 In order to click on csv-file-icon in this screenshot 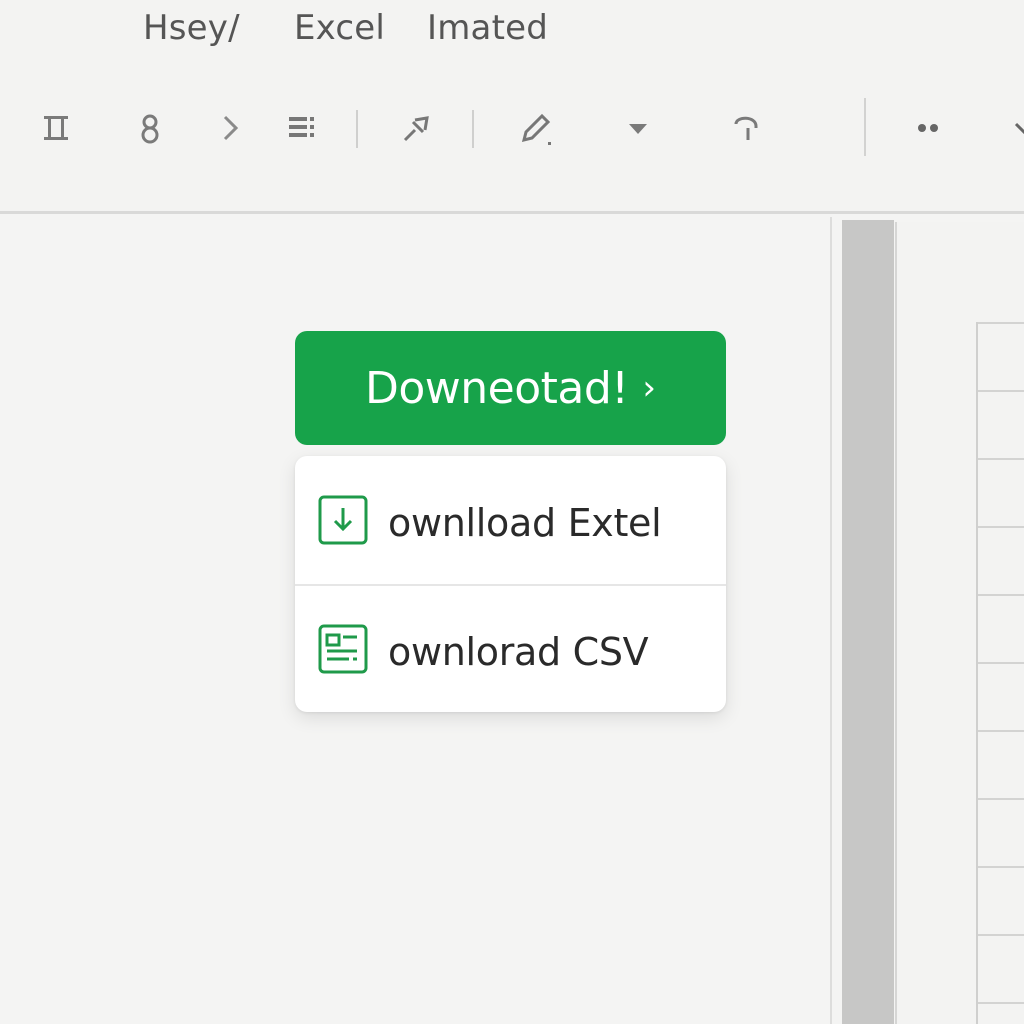, I will do `click(343, 649)`.